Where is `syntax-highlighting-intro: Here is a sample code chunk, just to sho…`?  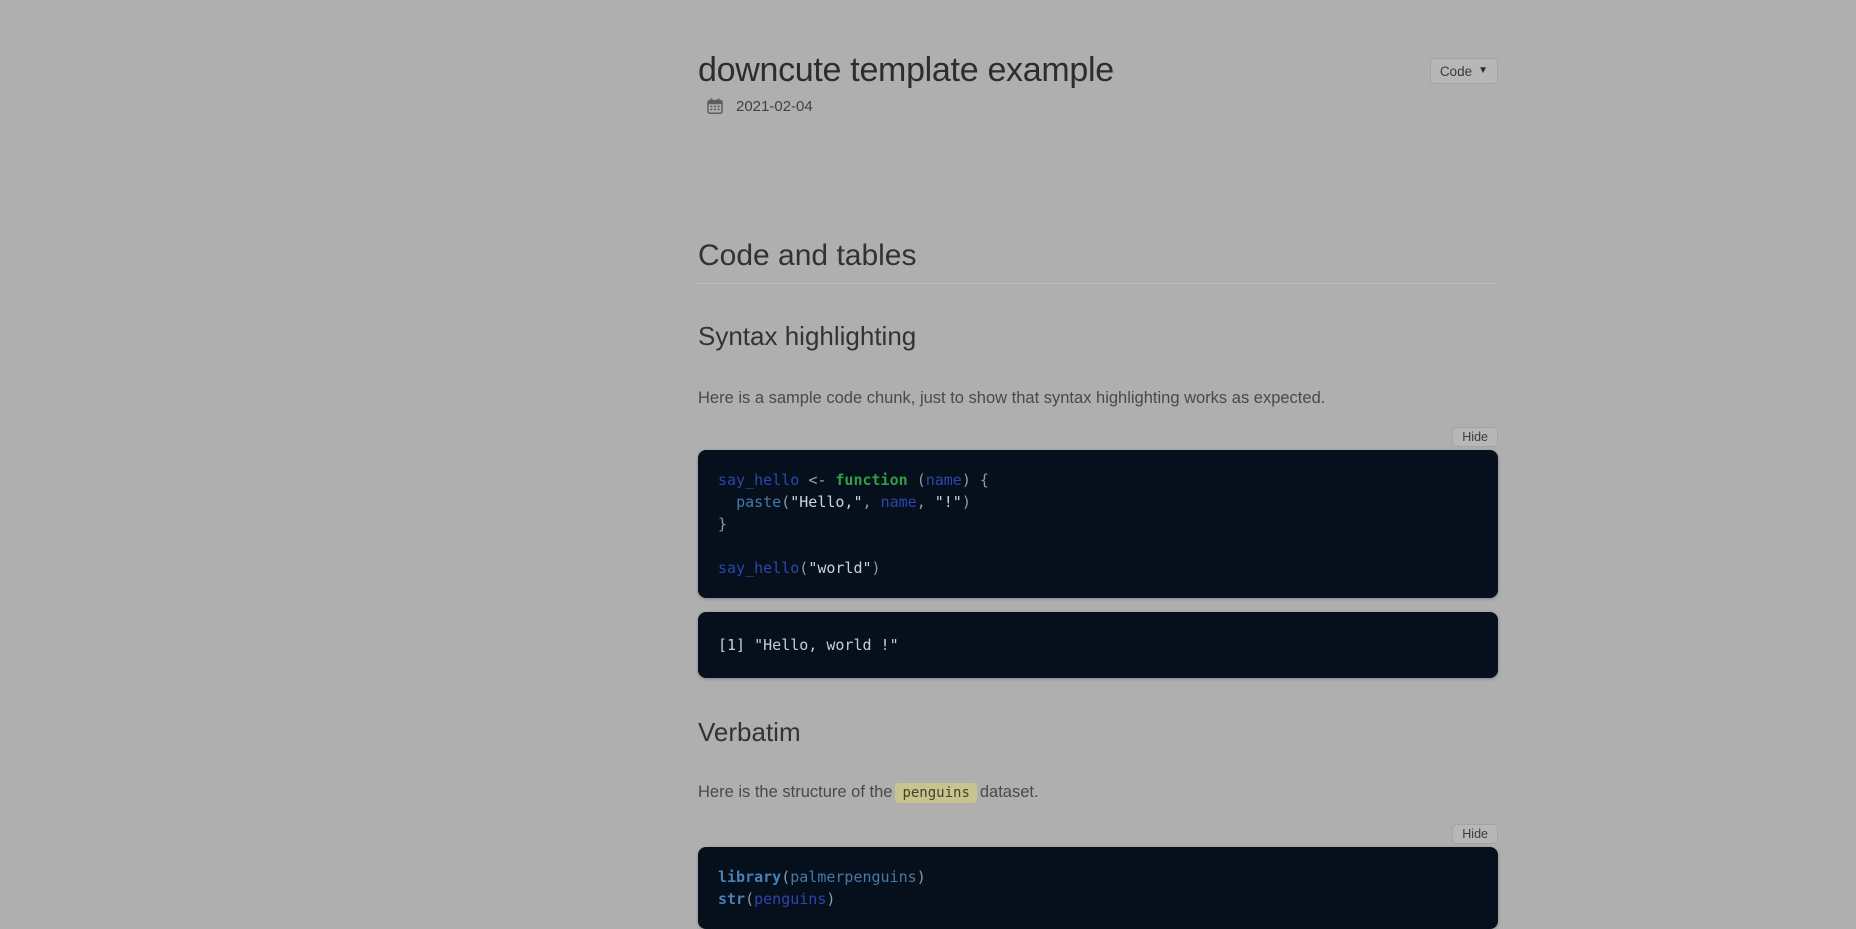 syntax-highlighting-intro: Here is a sample code chunk, just to sho… is located at coordinates (1012, 398).